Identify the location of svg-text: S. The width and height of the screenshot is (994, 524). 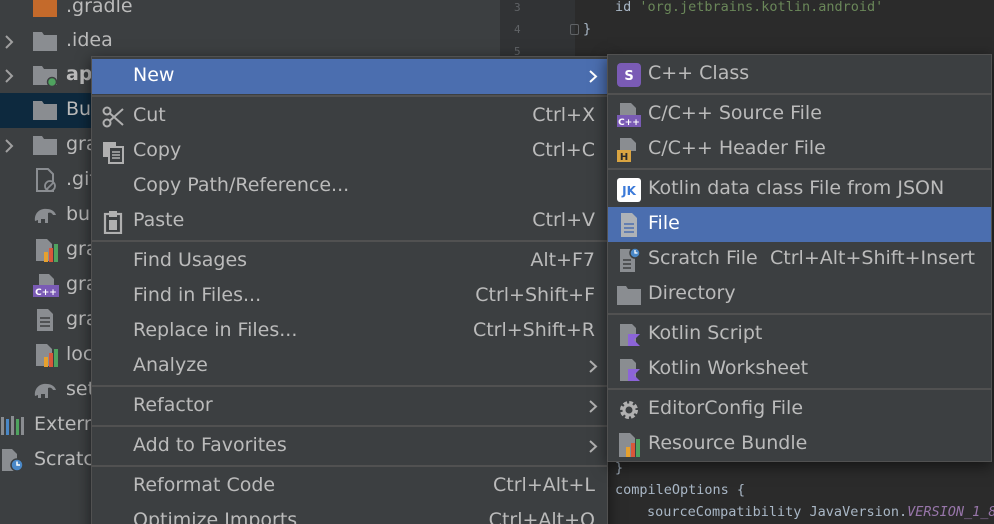
(628, 76).